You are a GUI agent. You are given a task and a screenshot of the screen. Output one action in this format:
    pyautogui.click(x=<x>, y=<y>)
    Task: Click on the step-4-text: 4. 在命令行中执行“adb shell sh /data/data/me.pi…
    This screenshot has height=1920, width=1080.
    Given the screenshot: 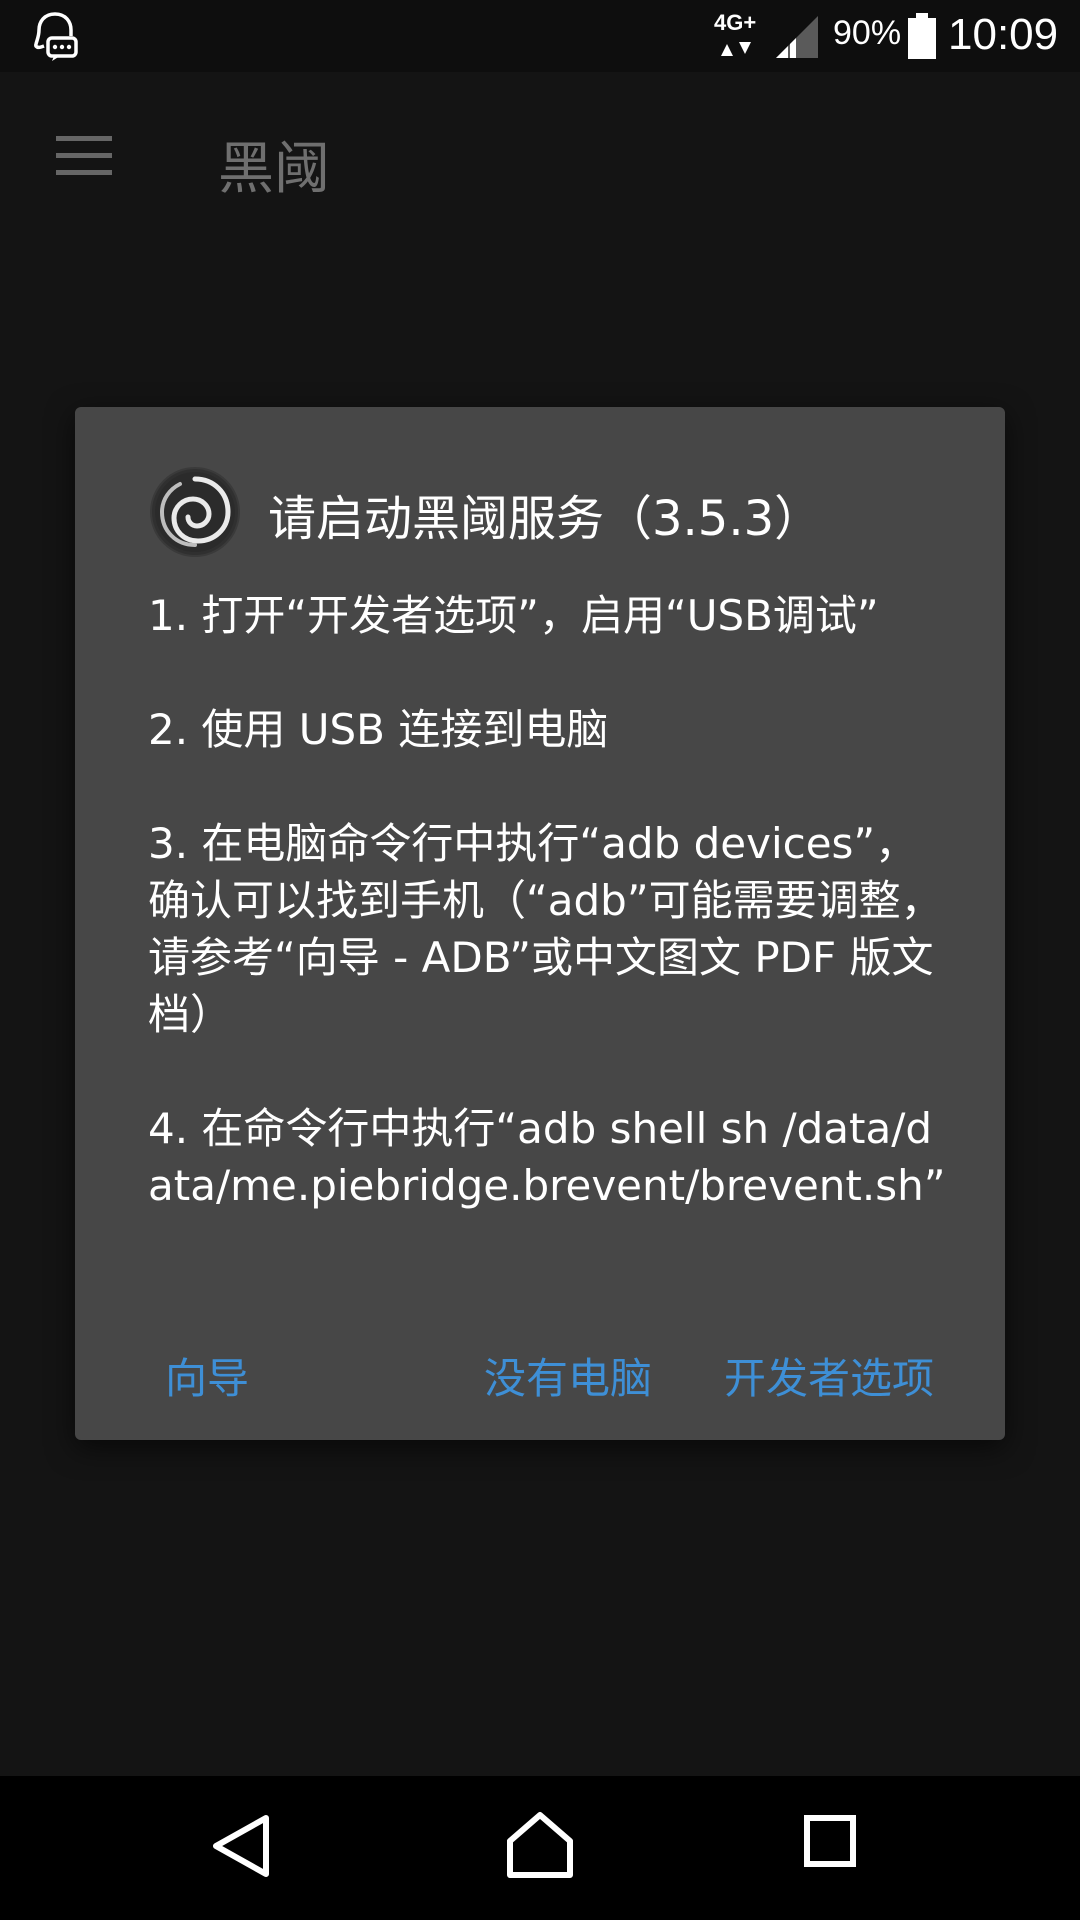 What is the action you would take?
    pyautogui.click(x=547, y=1157)
    